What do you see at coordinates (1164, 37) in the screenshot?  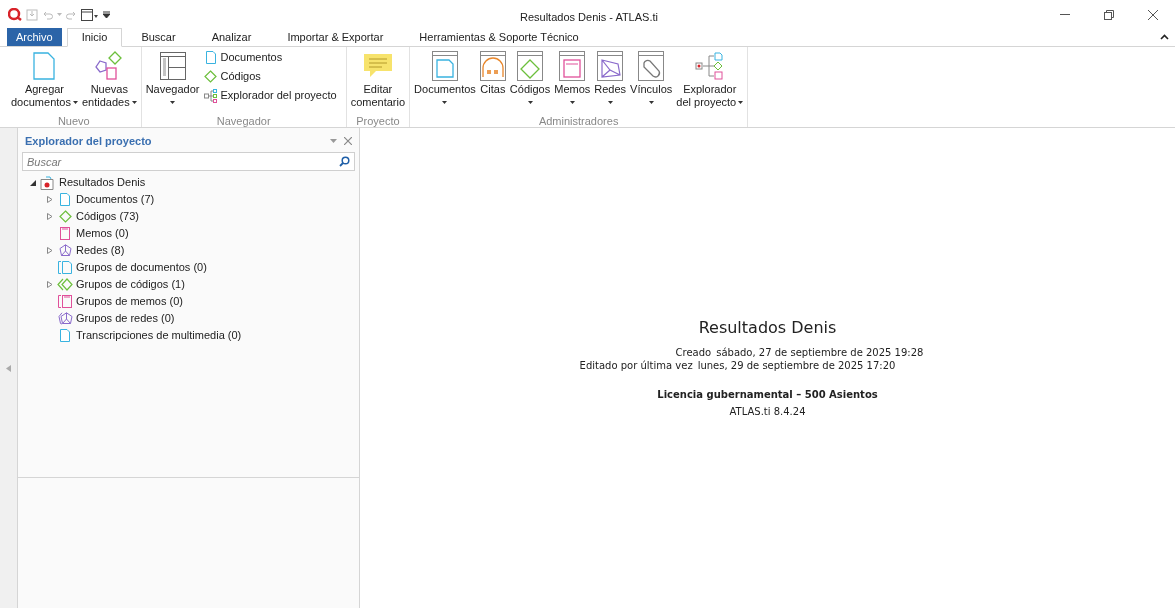 I see `collapse-ribbon-icon` at bounding box center [1164, 37].